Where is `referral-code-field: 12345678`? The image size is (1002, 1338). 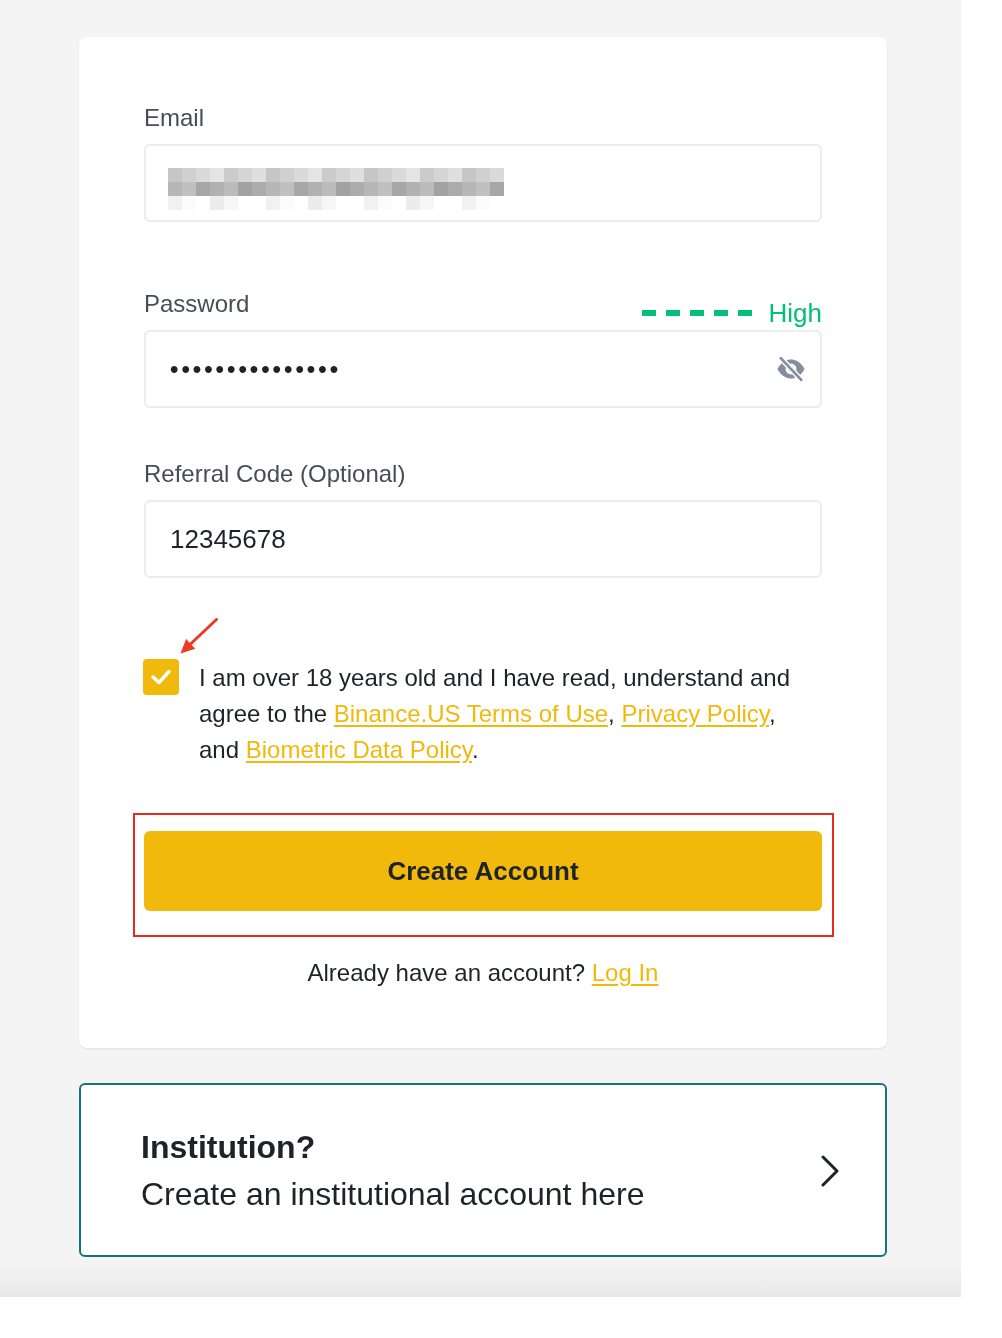 referral-code-field: 12345678 is located at coordinates (483, 539).